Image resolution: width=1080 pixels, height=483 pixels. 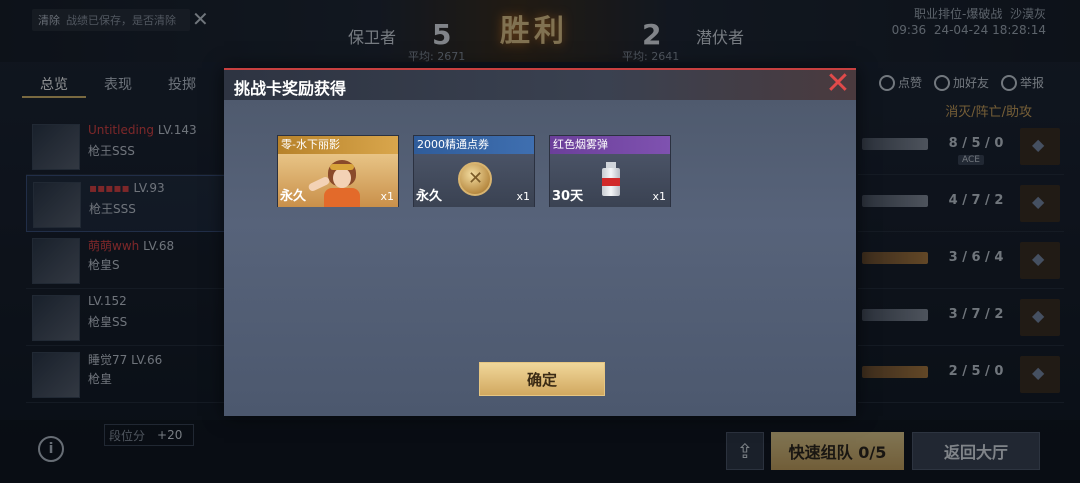 I want to click on confirm-button: 确定, so click(x=542, y=379).